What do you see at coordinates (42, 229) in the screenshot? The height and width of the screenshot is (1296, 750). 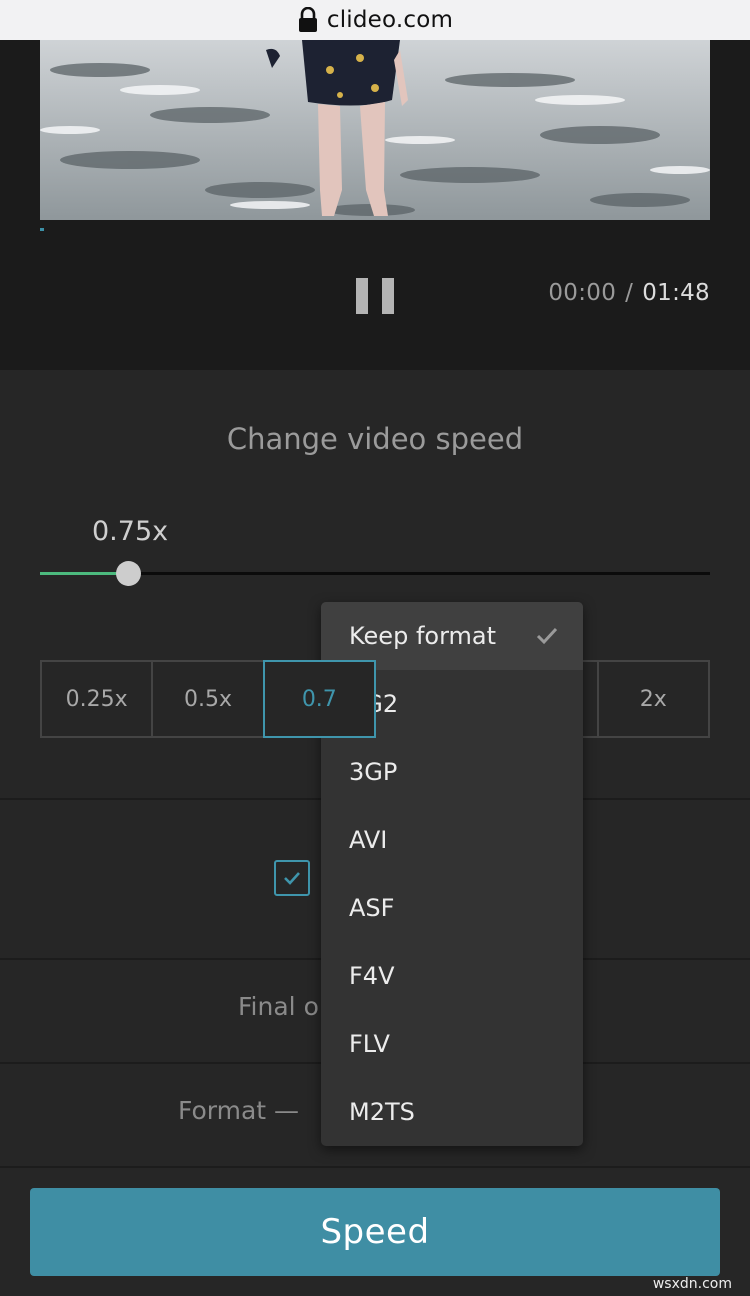 I see `playback-progress` at bounding box center [42, 229].